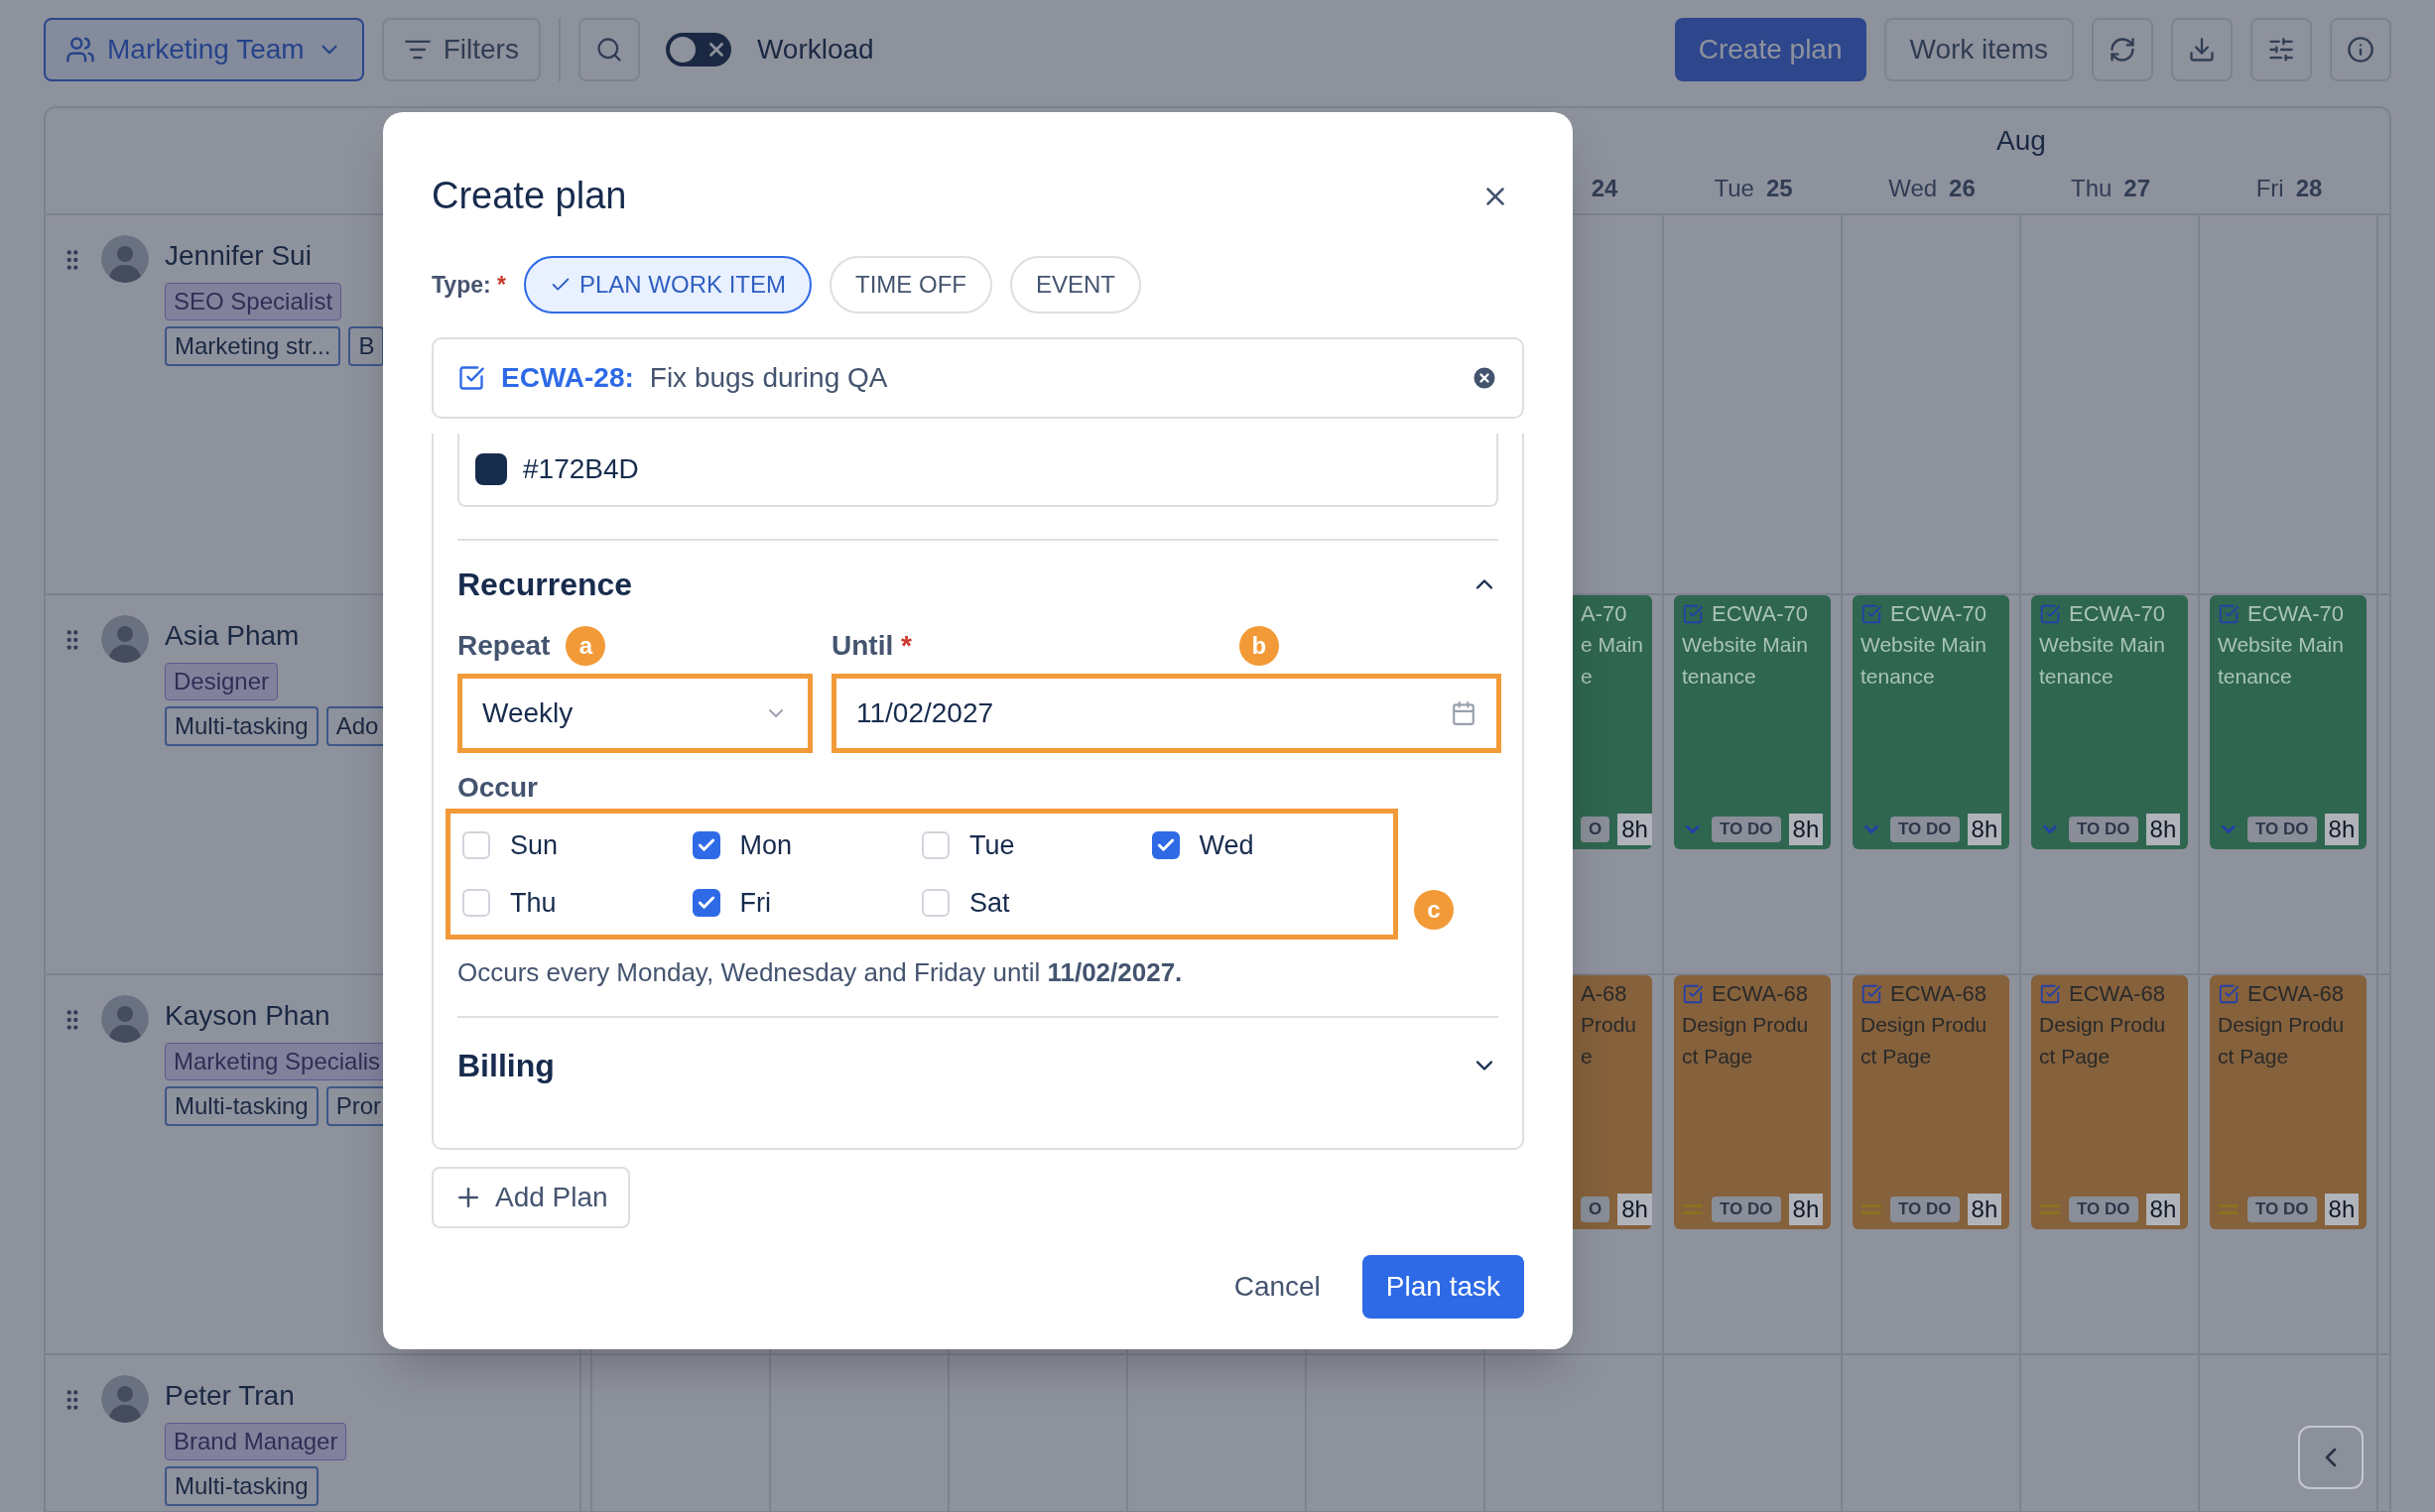  Describe the element at coordinates (755, 903) in the screenshot. I see `checkbox-label: Fri` at that location.